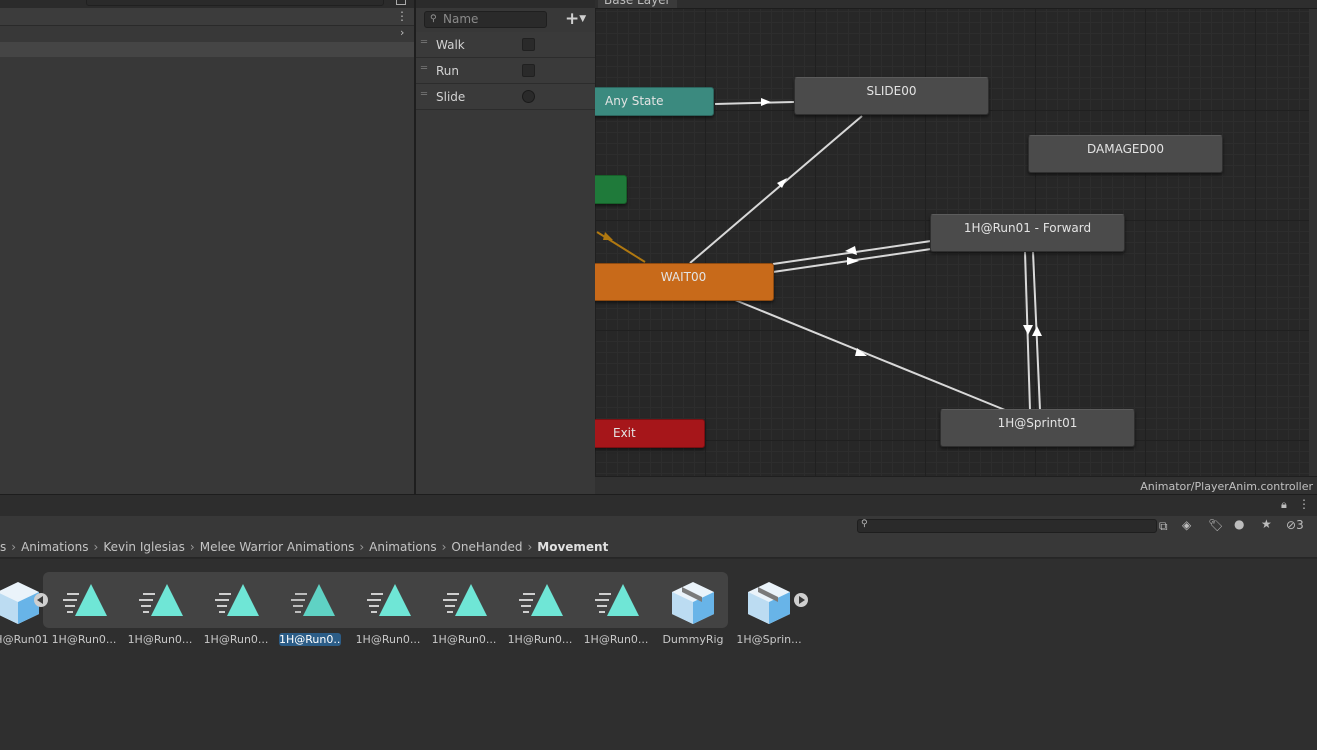  What do you see at coordinates (207, 49) in the screenshot?
I see `inspector-row-selected` at bounding box center [207, 49].